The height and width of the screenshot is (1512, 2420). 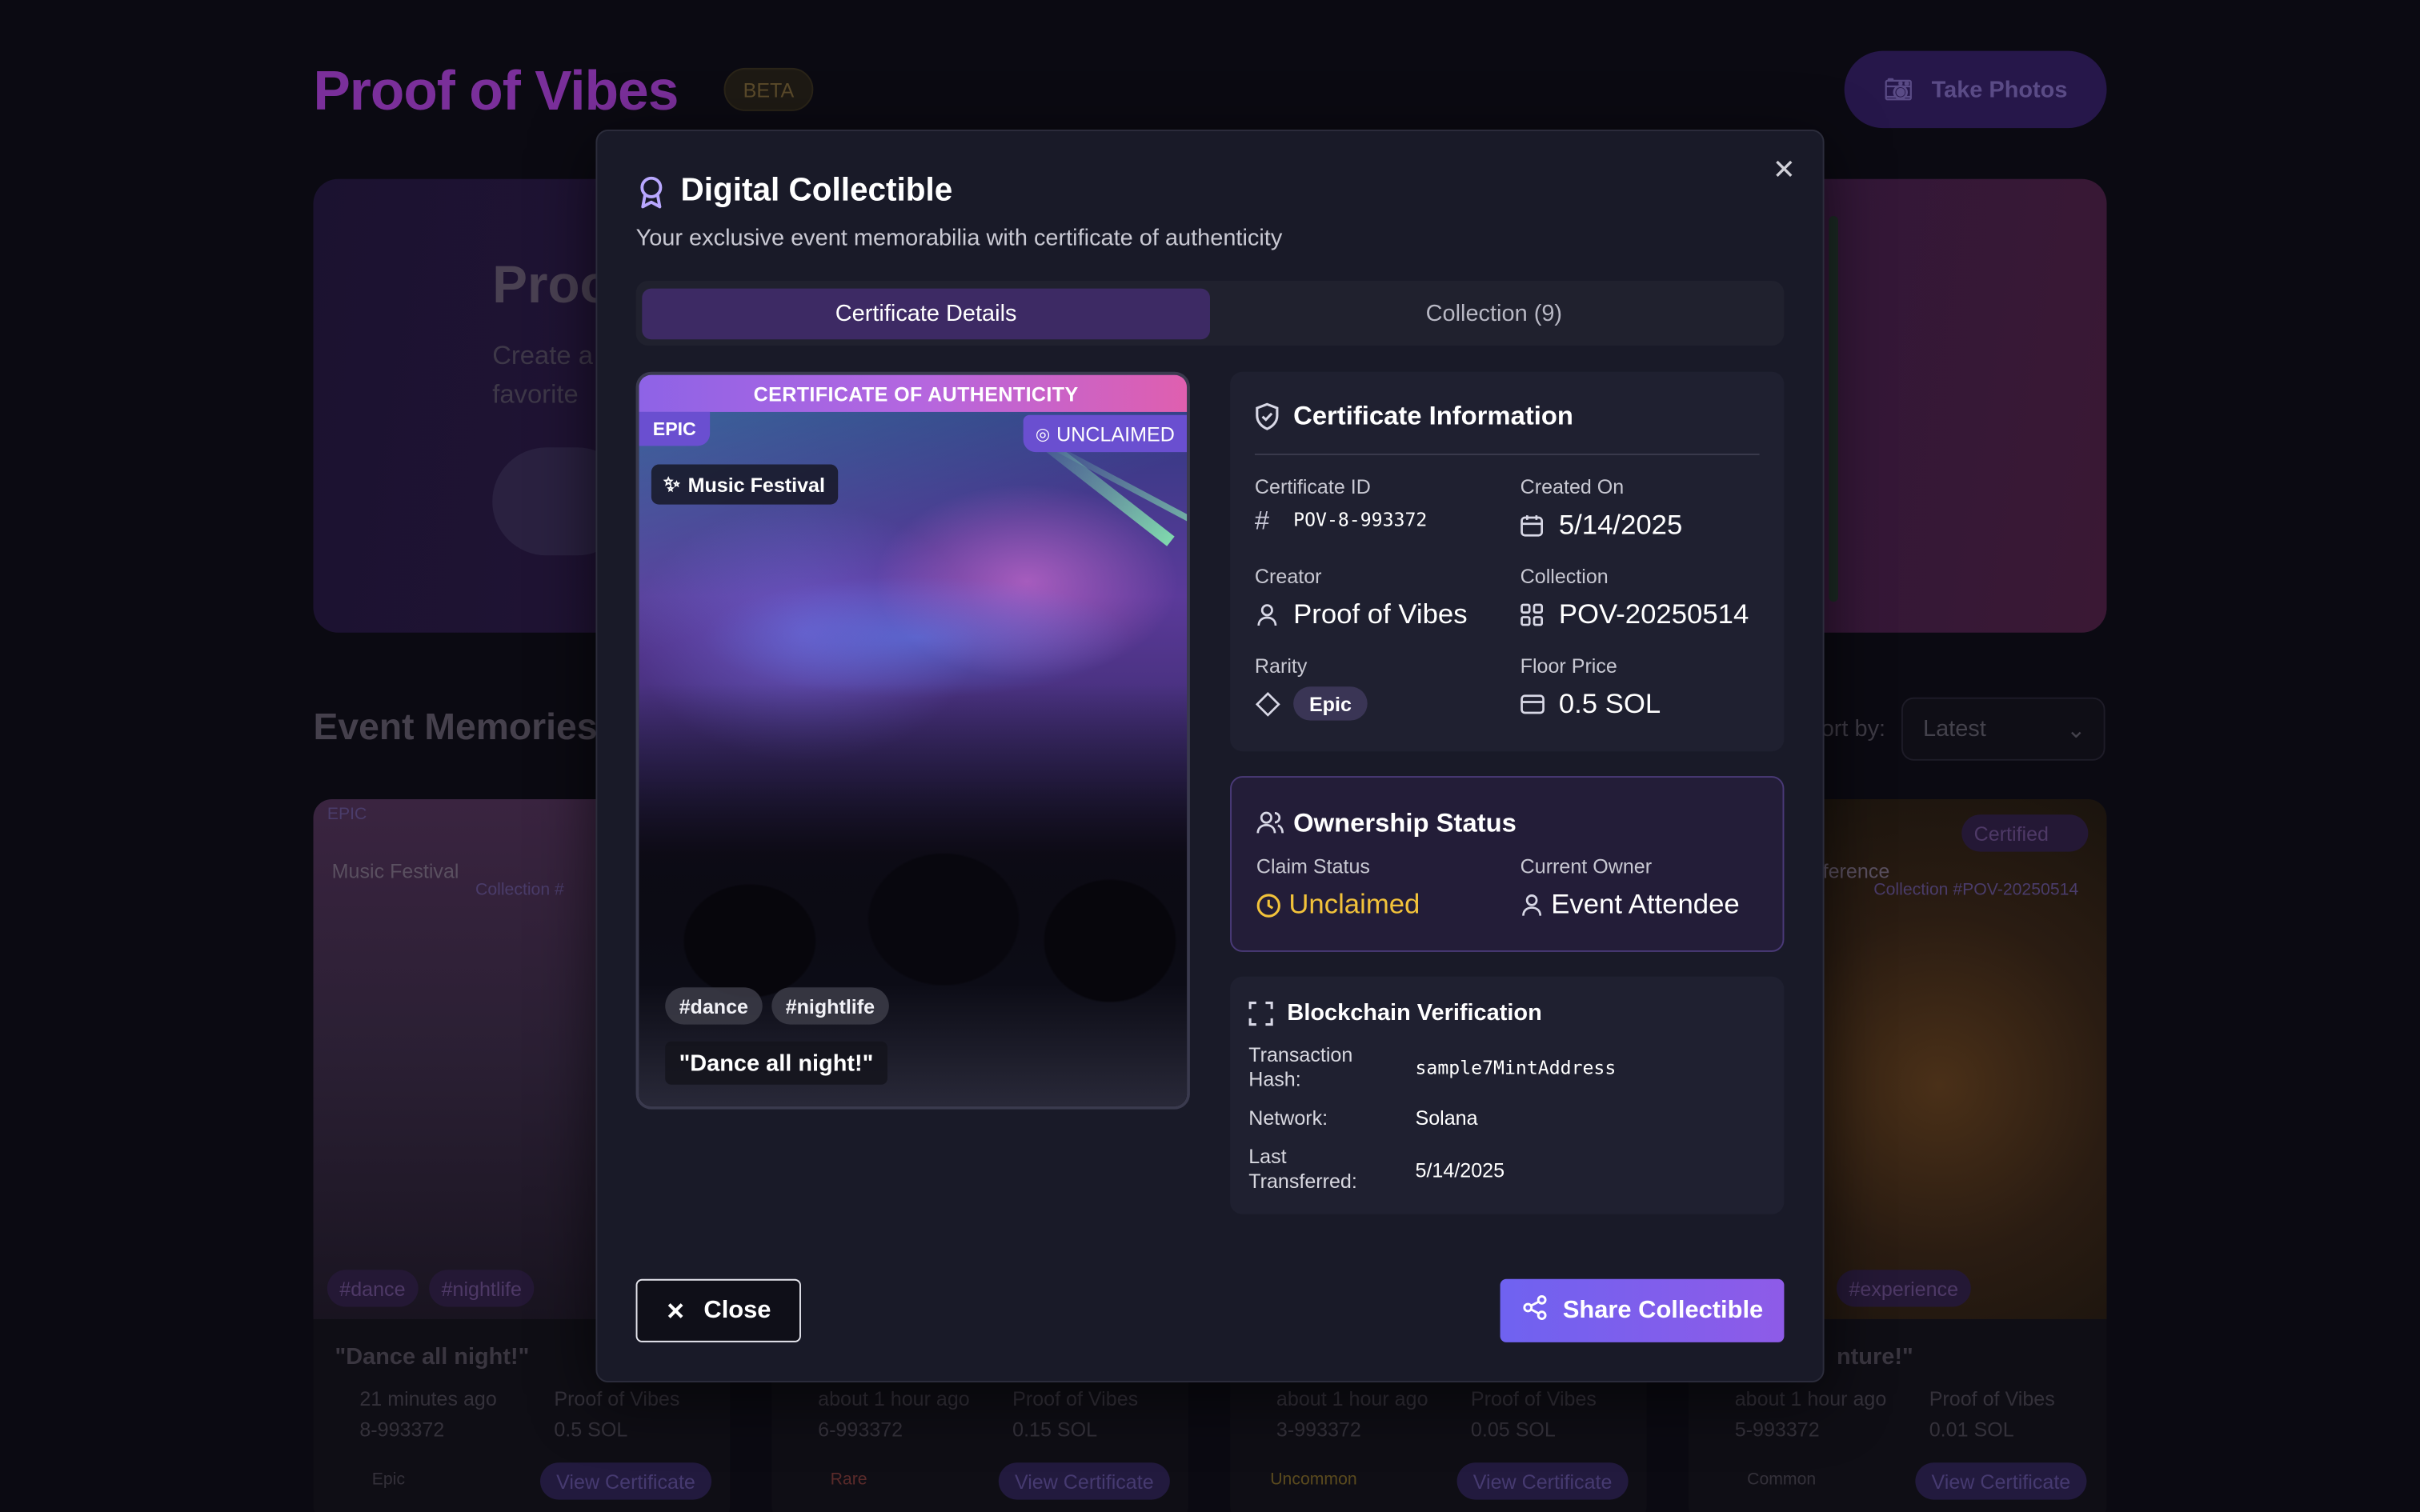 I want to click on category-badge: ✨︎ Music Festival, so click(x=744, y=484).